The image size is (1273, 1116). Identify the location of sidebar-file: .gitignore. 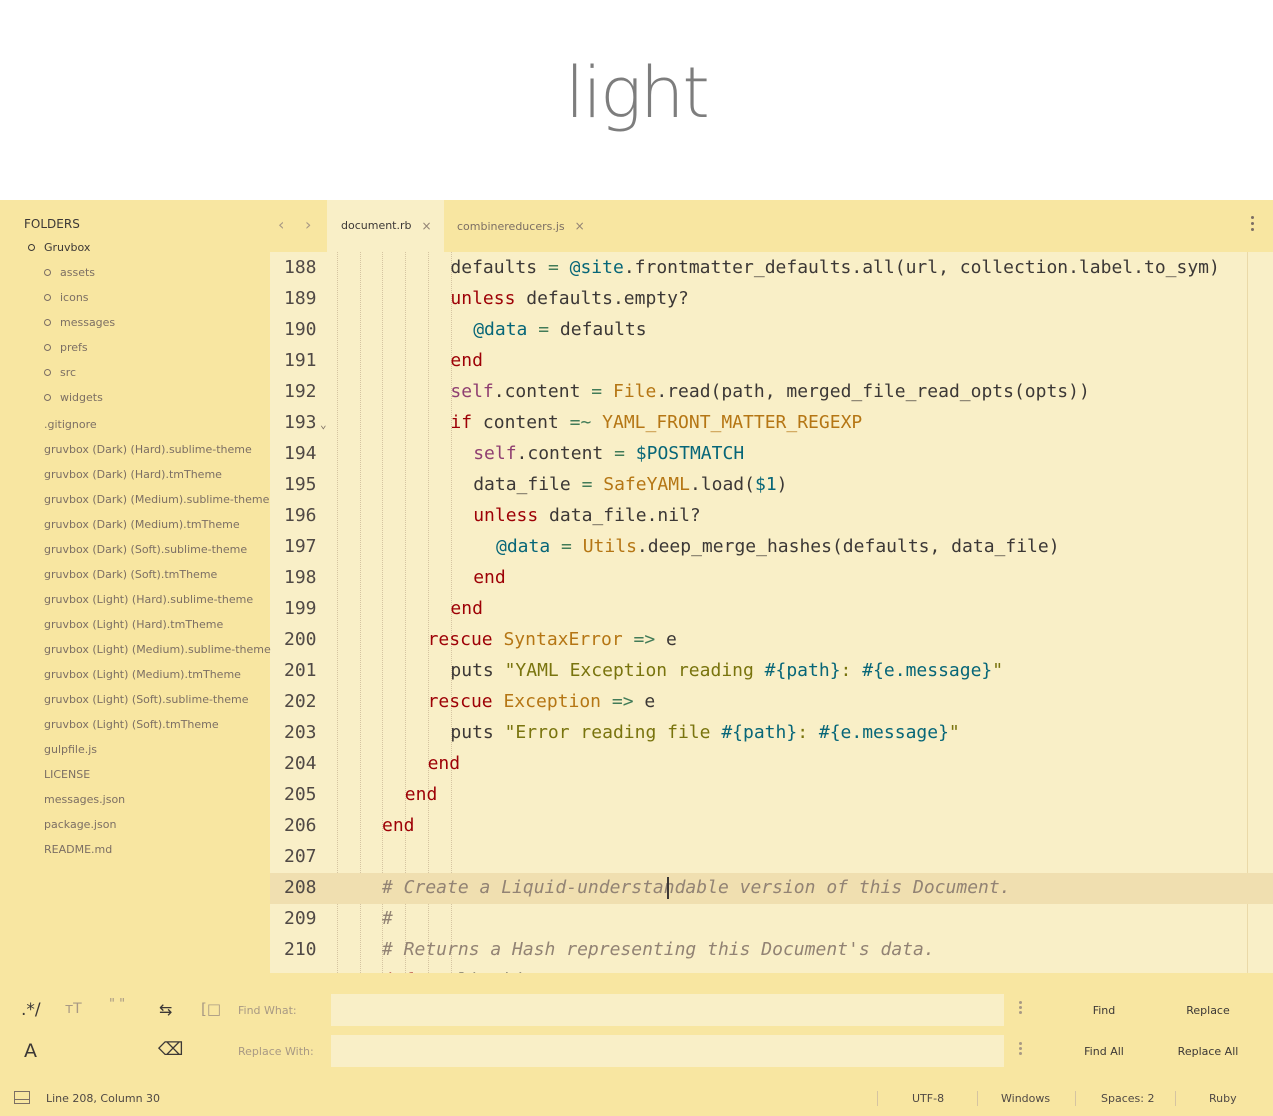
(70, 424).